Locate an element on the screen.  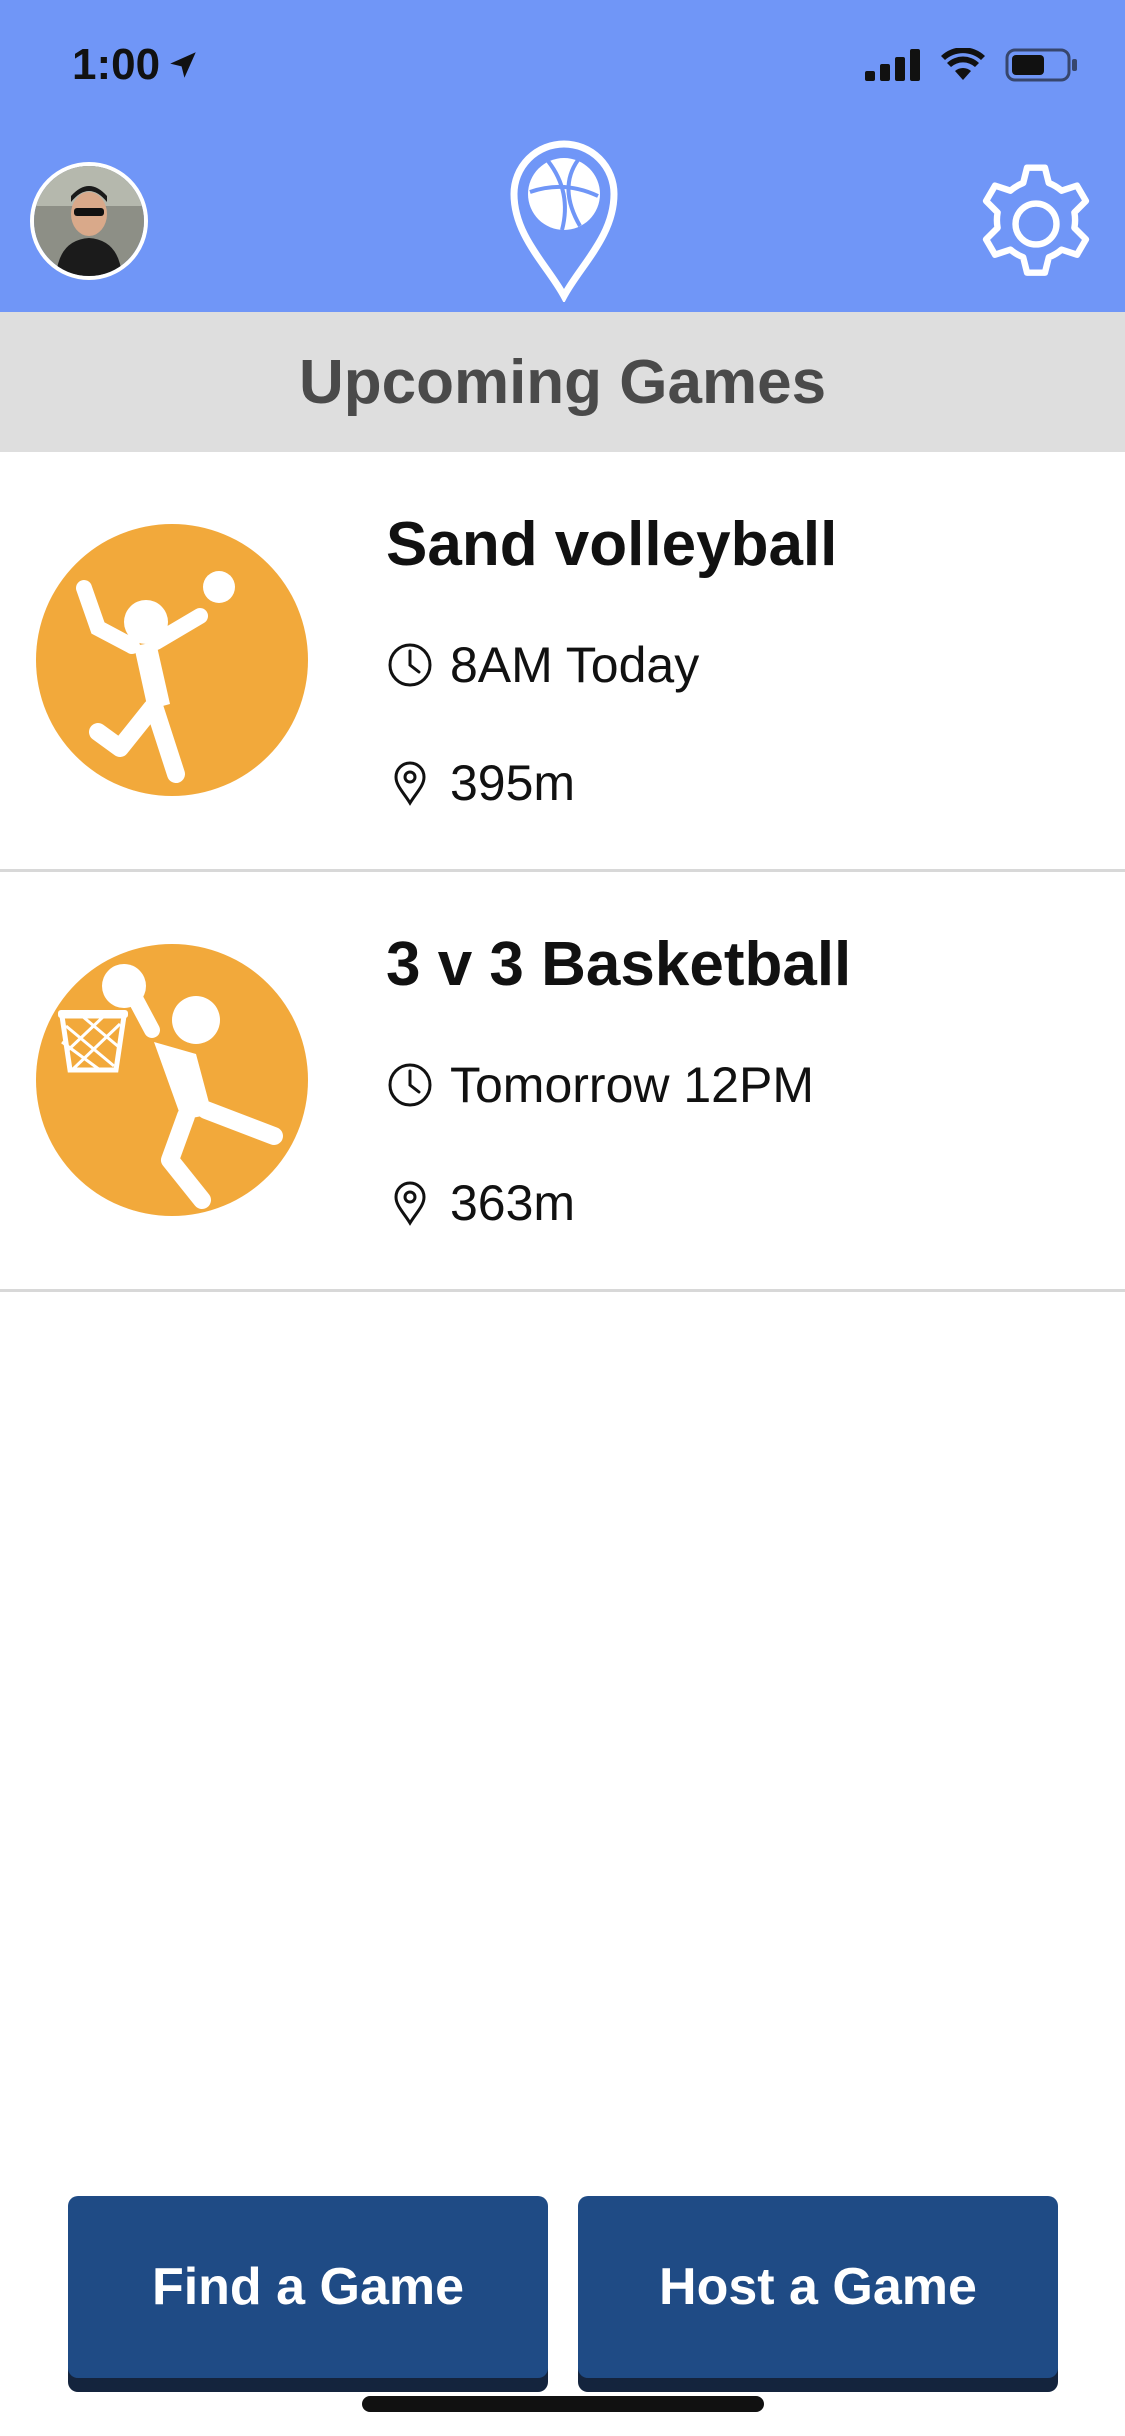
find-game-button: Find a Game is located at coordinates (308, 2287).